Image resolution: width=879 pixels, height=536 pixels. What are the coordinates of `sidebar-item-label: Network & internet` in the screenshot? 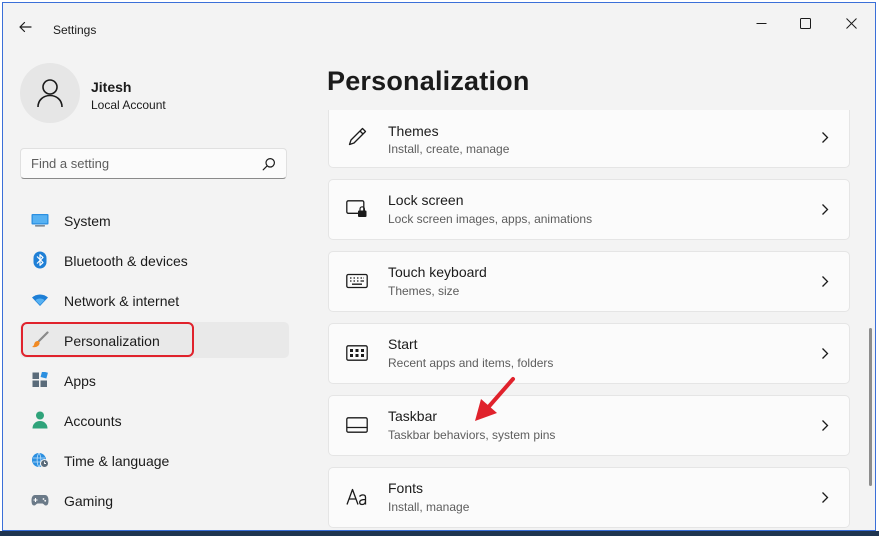 It's located at (122, 301).